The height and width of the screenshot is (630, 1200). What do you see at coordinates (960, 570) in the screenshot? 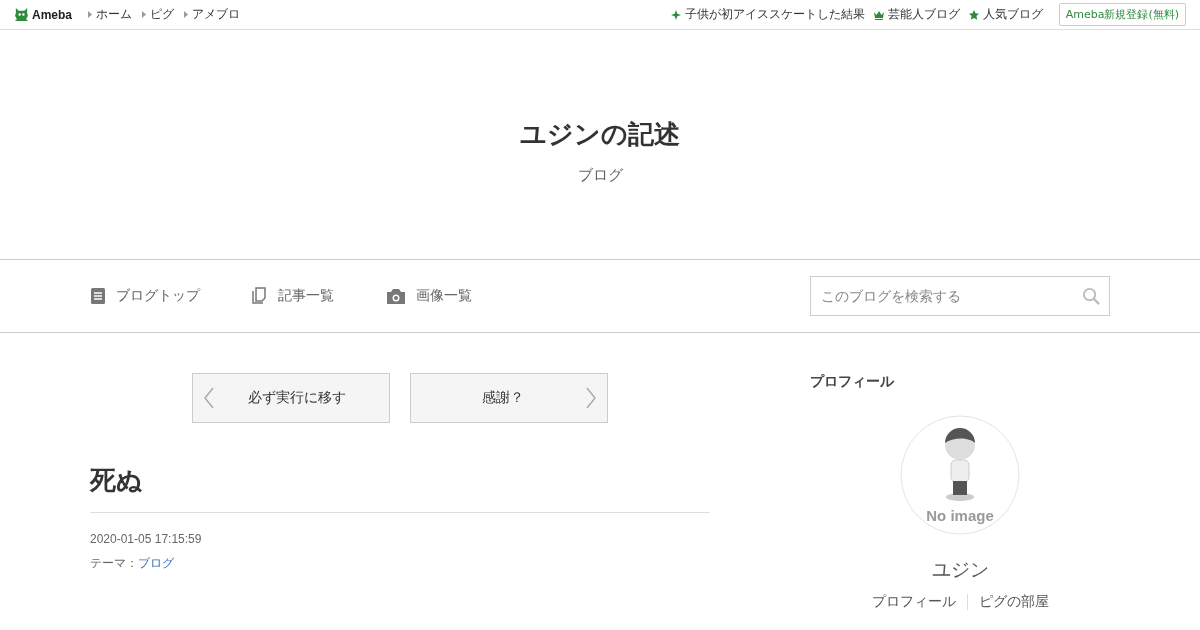
I see `profile-name: ユジン` at bounding box center [960, 570].